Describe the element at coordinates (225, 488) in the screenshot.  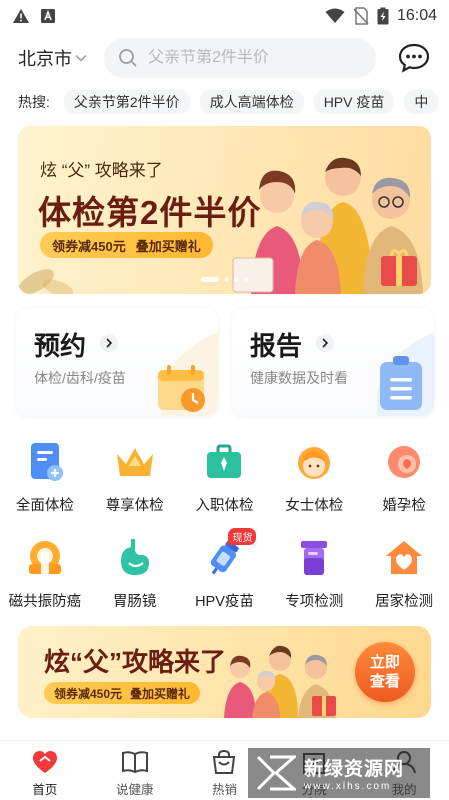
I see `grid-item-employment-checkup: 入职体检` at that location.